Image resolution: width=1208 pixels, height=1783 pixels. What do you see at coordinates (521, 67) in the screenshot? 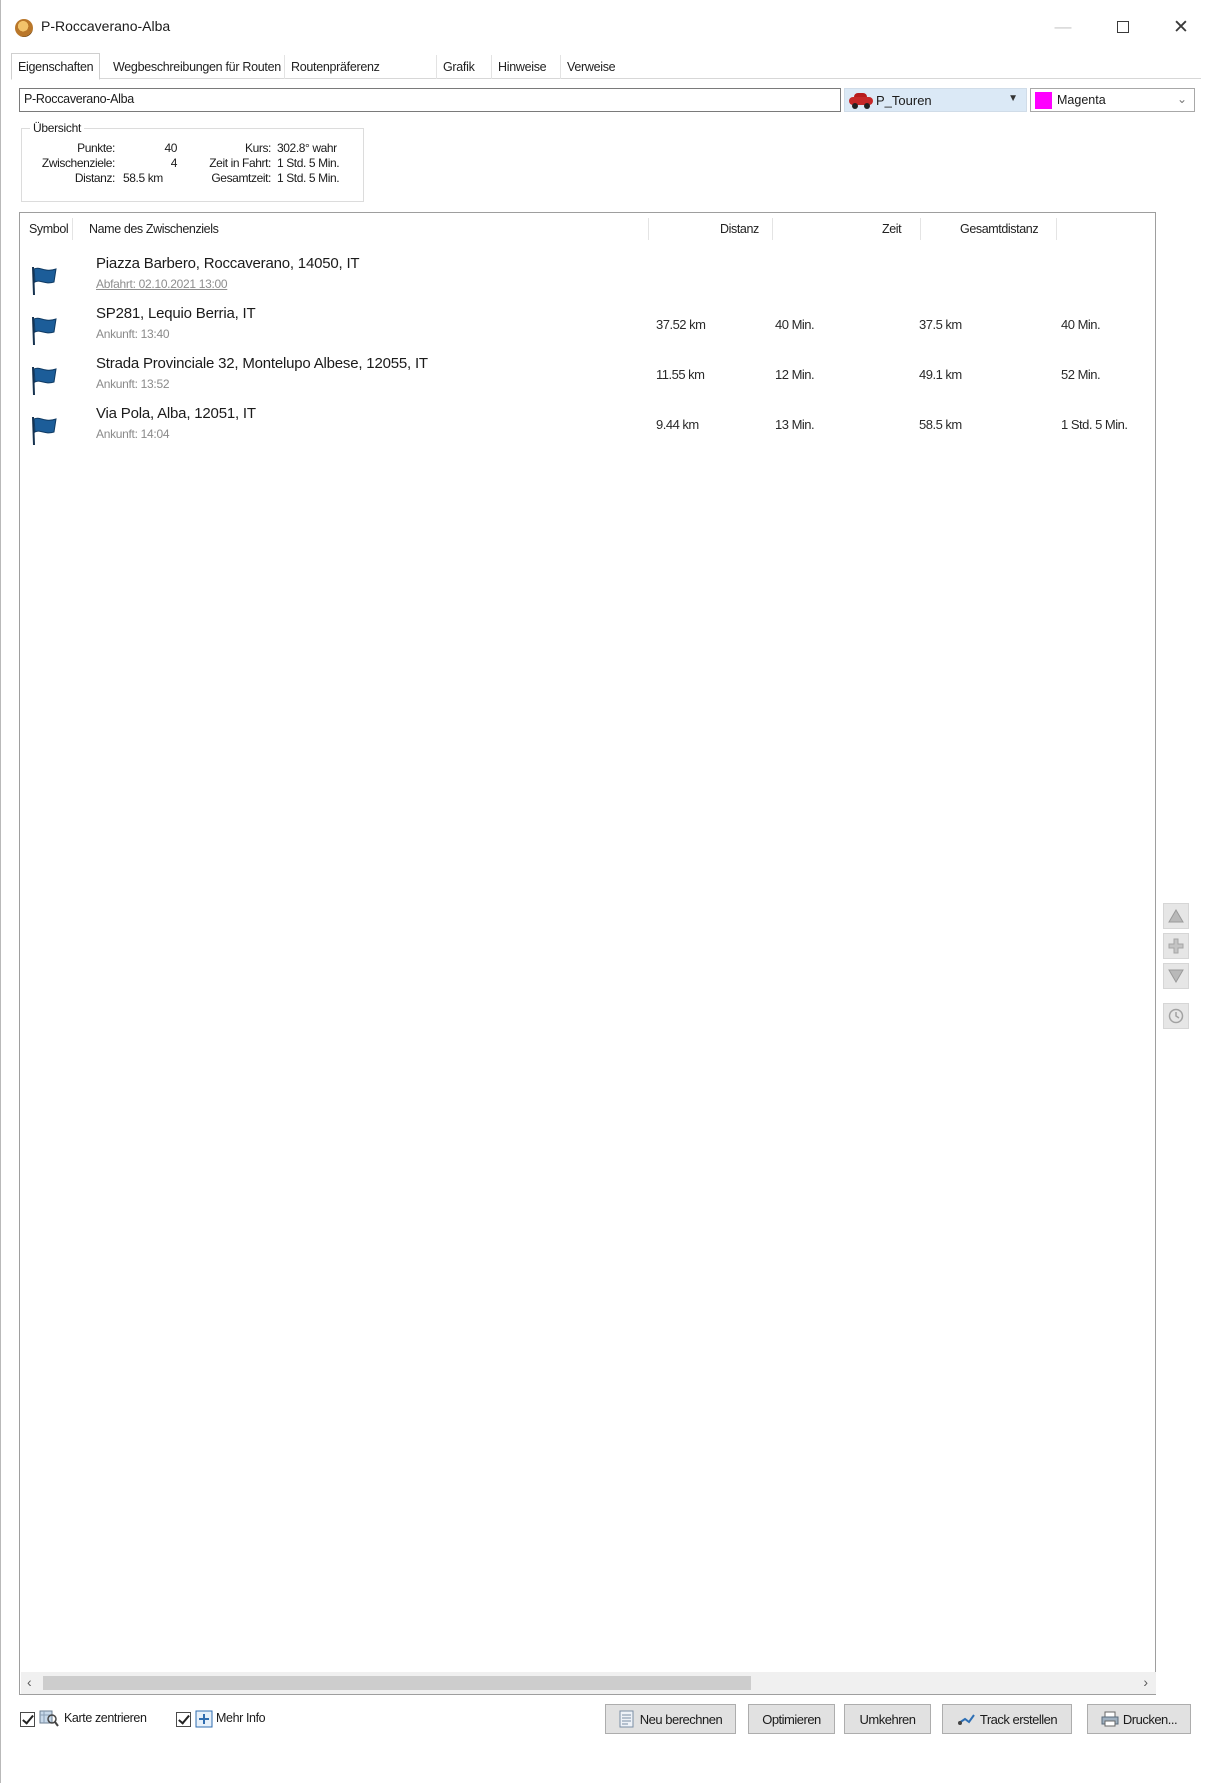
I see `tab-hinweise: Hinweise` at bounding box center [521, 67].